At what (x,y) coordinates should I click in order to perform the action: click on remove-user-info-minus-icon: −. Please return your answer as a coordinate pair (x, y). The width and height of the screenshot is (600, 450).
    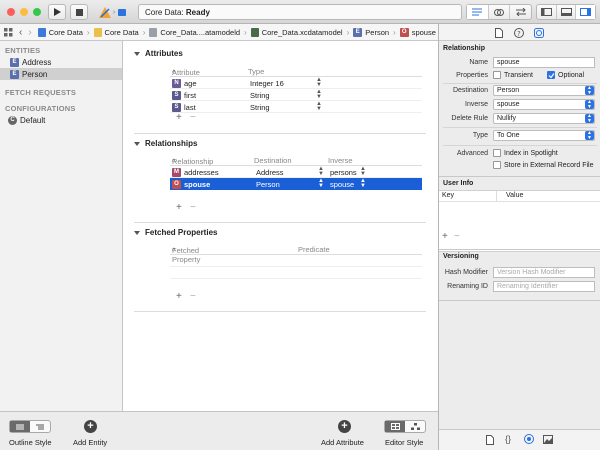
    Looking at the image, I should click on (457, 236).